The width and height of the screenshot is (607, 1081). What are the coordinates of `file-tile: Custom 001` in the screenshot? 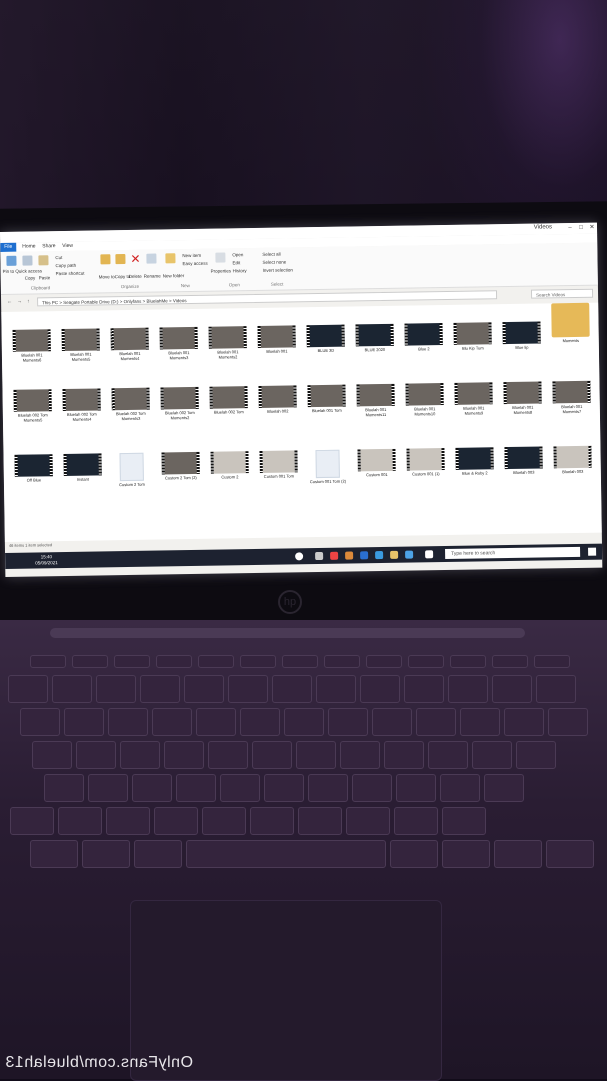 It's located at (376, 463).